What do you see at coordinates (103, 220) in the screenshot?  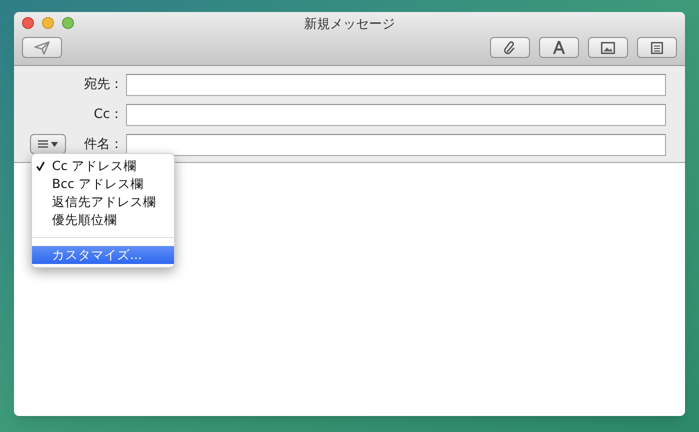 I see `menu-item: 優先順位欄` at bounding box center [103, 220].